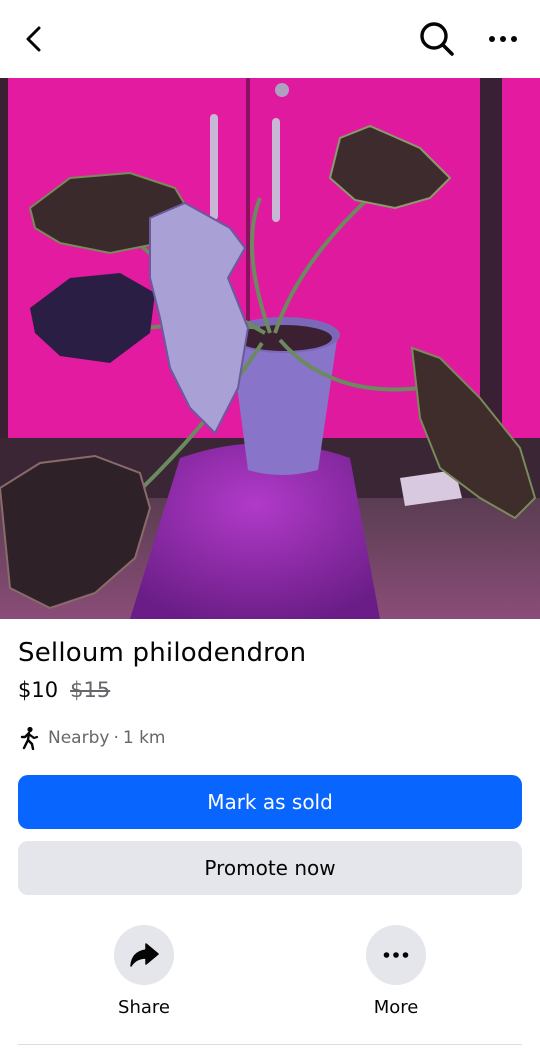 This screenshot has width=540, height=1058. I want to click on more-label: More, so click(396, 1007).